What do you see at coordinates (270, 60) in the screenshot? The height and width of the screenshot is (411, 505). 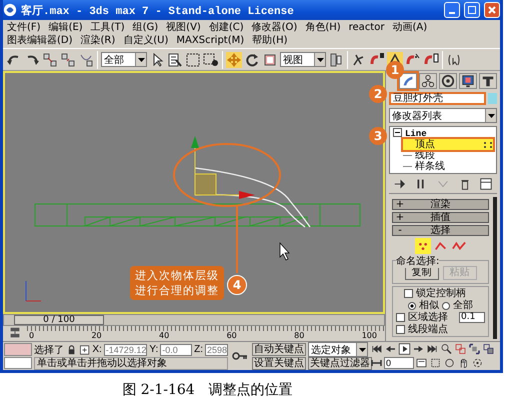 I see `scale-icon` at bounding box center [270, 60].